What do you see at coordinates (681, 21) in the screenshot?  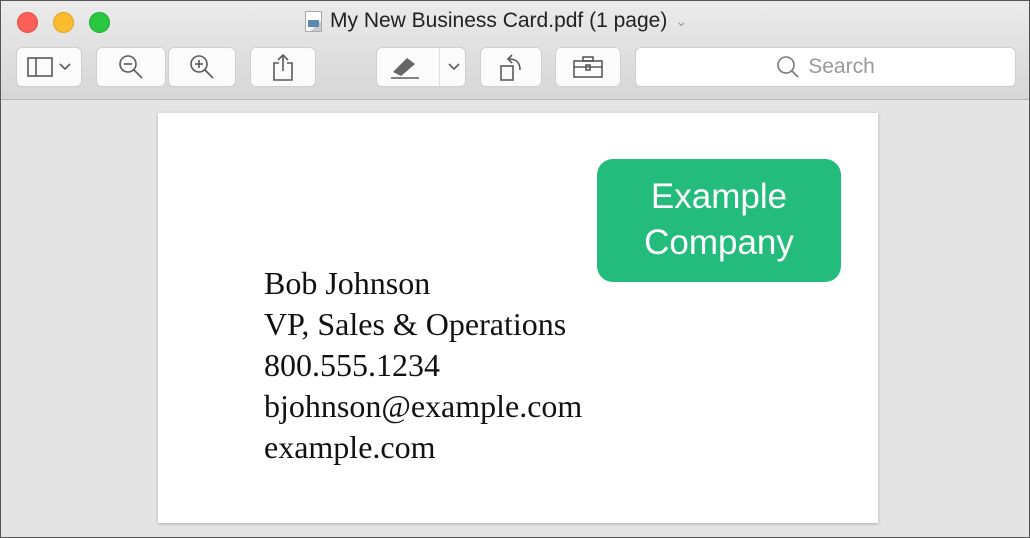 I see `chevron-down-icon: ⌄` at bounding box center [681, 21].